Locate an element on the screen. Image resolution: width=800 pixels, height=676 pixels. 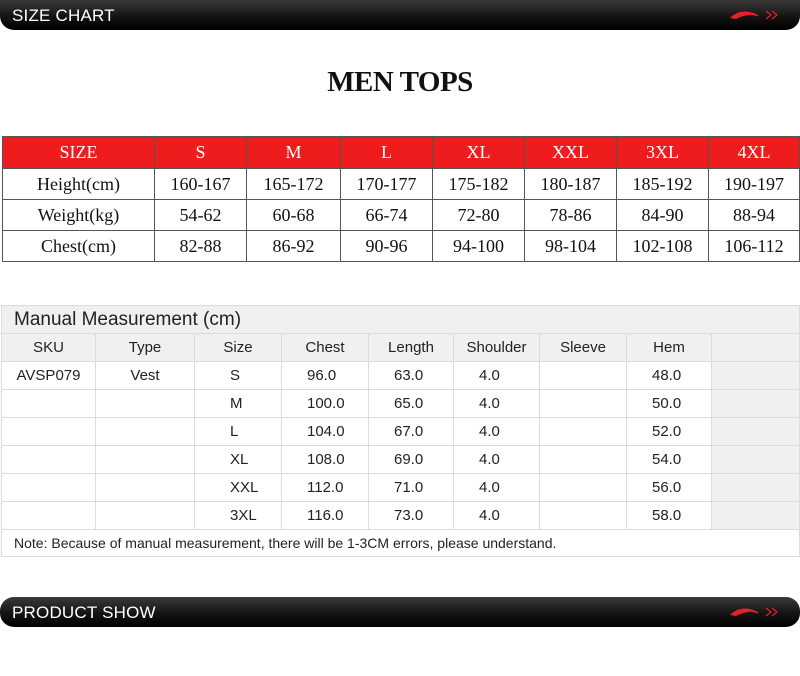
size-chart-header-row: SIZE S M L XL XXL 3XL 4XL is located at coordinates (401, 152).